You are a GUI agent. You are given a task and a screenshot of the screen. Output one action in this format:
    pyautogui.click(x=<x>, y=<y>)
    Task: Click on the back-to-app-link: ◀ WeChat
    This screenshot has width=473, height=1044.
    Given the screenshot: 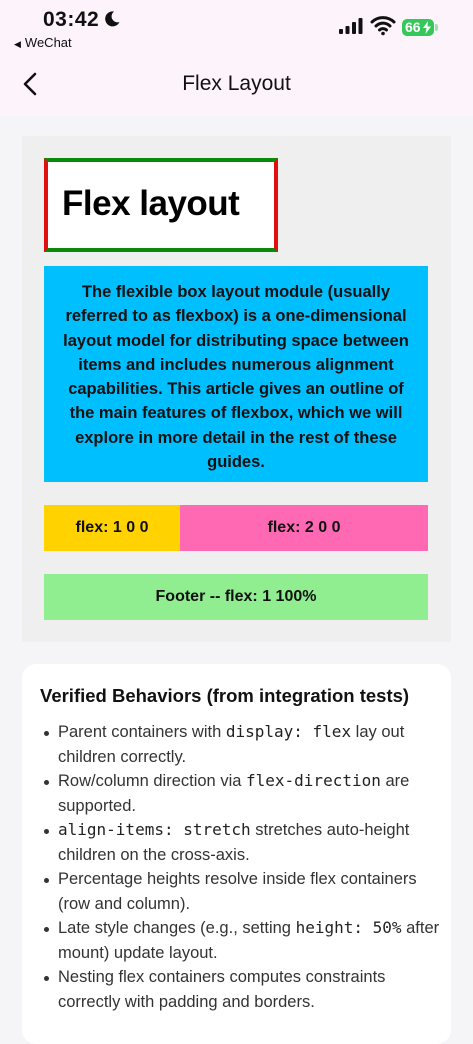 What is the action you would take?
    pyautogui.click(x=43, y=42)
    